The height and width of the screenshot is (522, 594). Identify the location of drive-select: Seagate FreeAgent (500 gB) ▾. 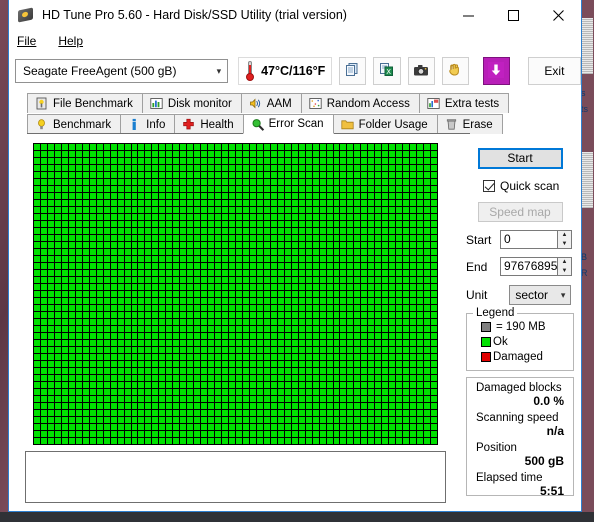
(122, 71).